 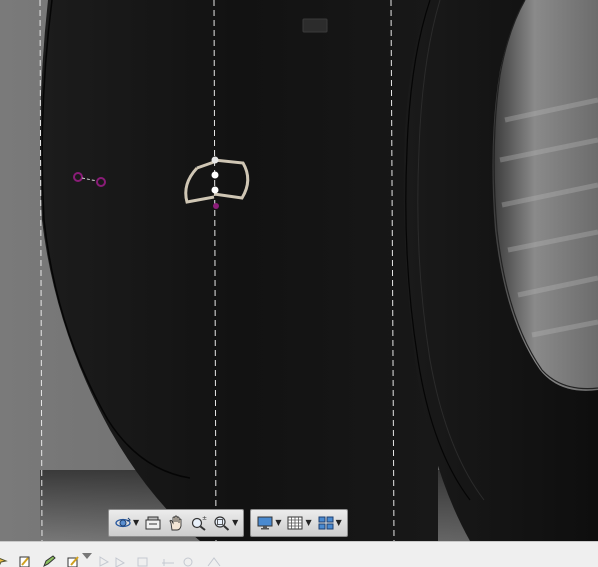 I want to click on look-at-icon, so click(x=153, y=523).